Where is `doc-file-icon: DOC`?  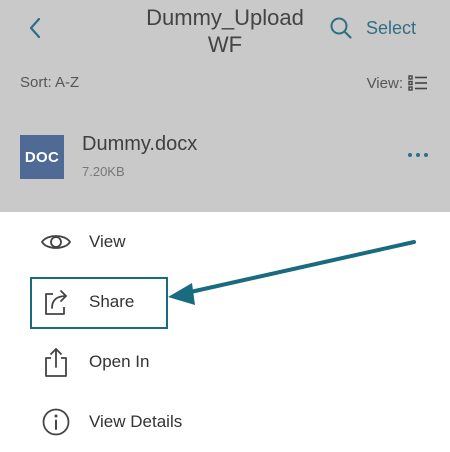 doc-file-icon: DOC is located at coordinates (42, 157).